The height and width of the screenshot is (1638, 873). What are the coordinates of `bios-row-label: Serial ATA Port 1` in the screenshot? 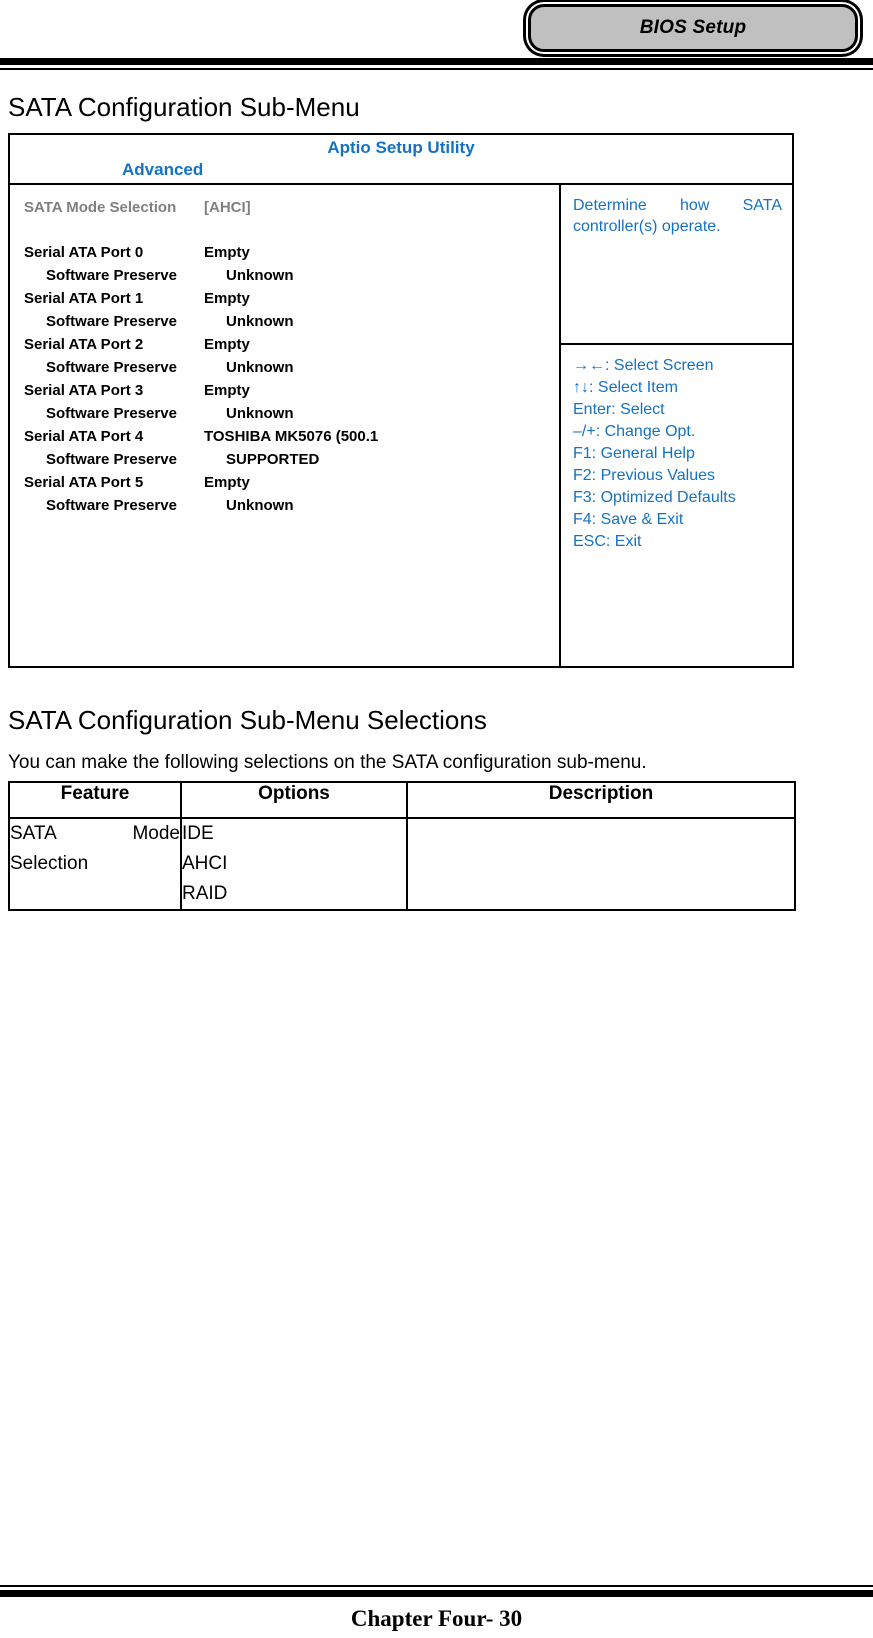 It's located at (84, 298).